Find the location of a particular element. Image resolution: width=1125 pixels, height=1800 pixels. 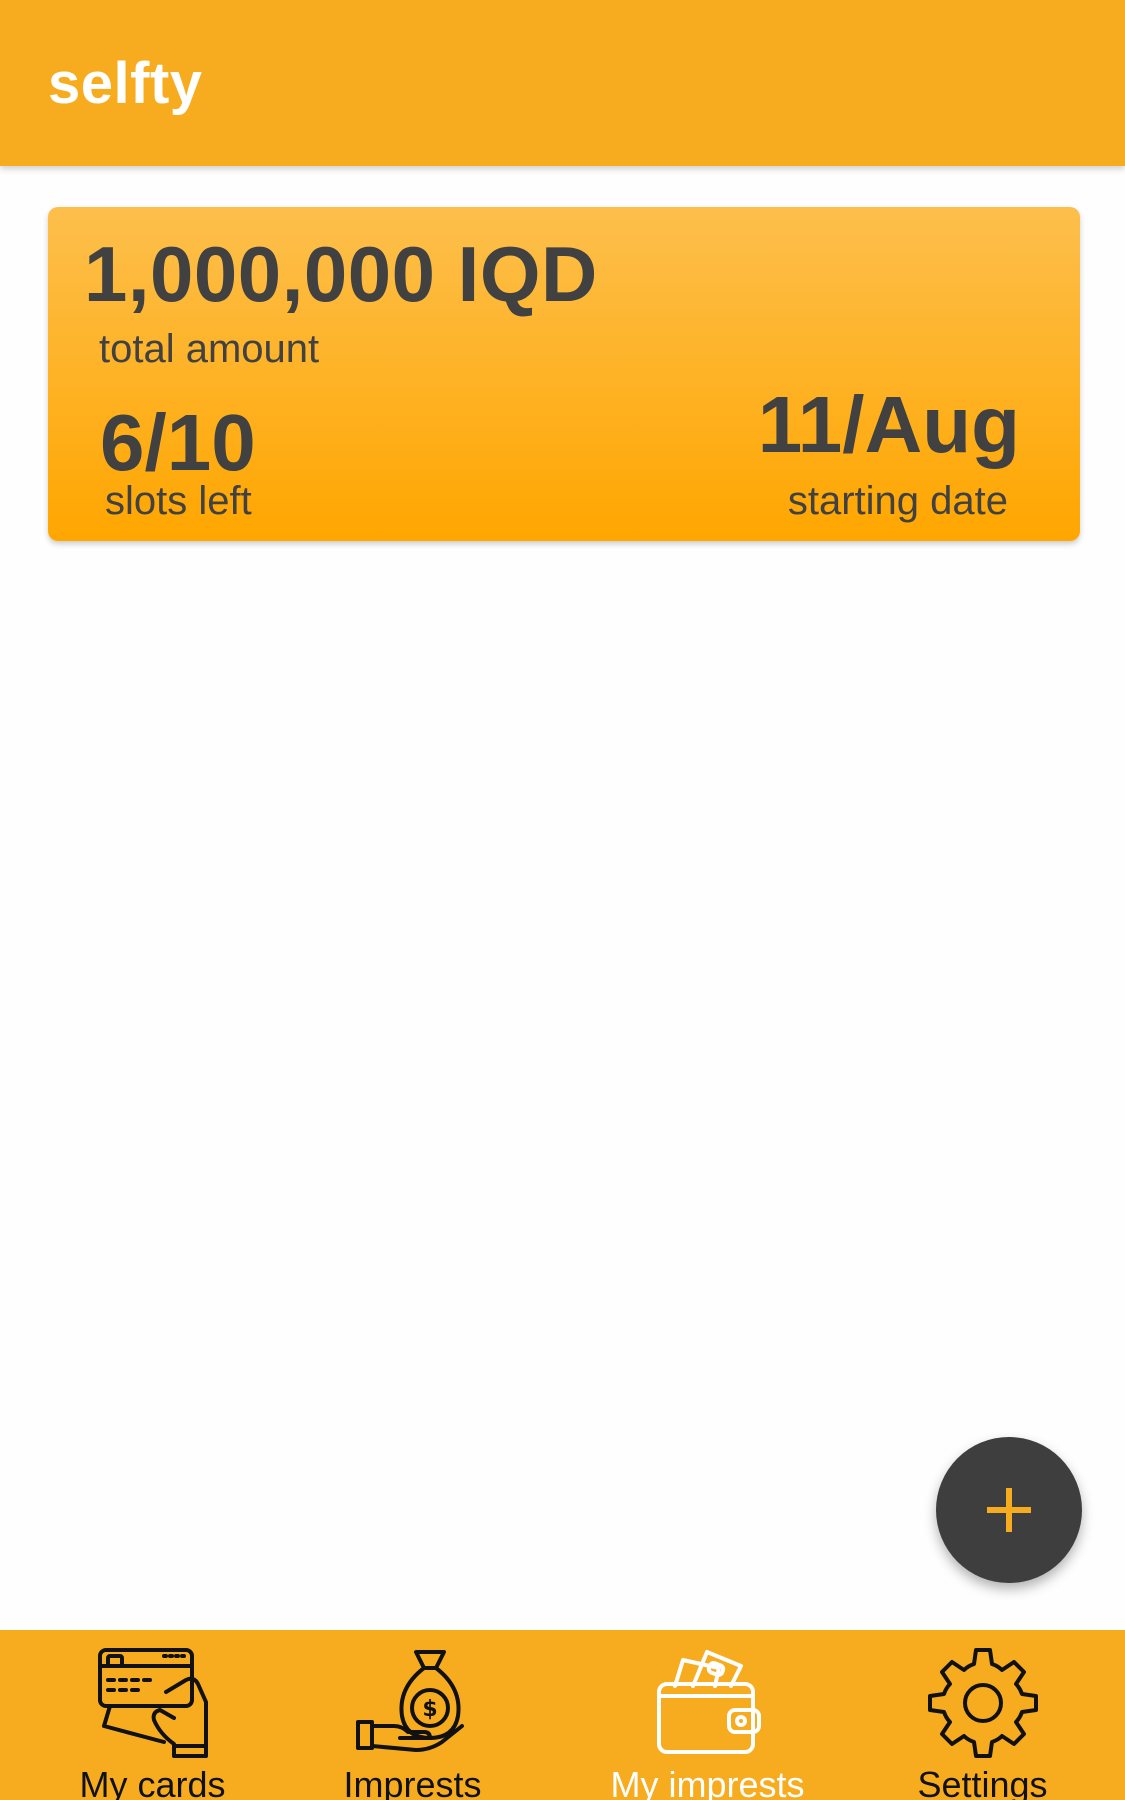

nav-item-imprests: $ Imprests is located at coordinates (412, 1715).